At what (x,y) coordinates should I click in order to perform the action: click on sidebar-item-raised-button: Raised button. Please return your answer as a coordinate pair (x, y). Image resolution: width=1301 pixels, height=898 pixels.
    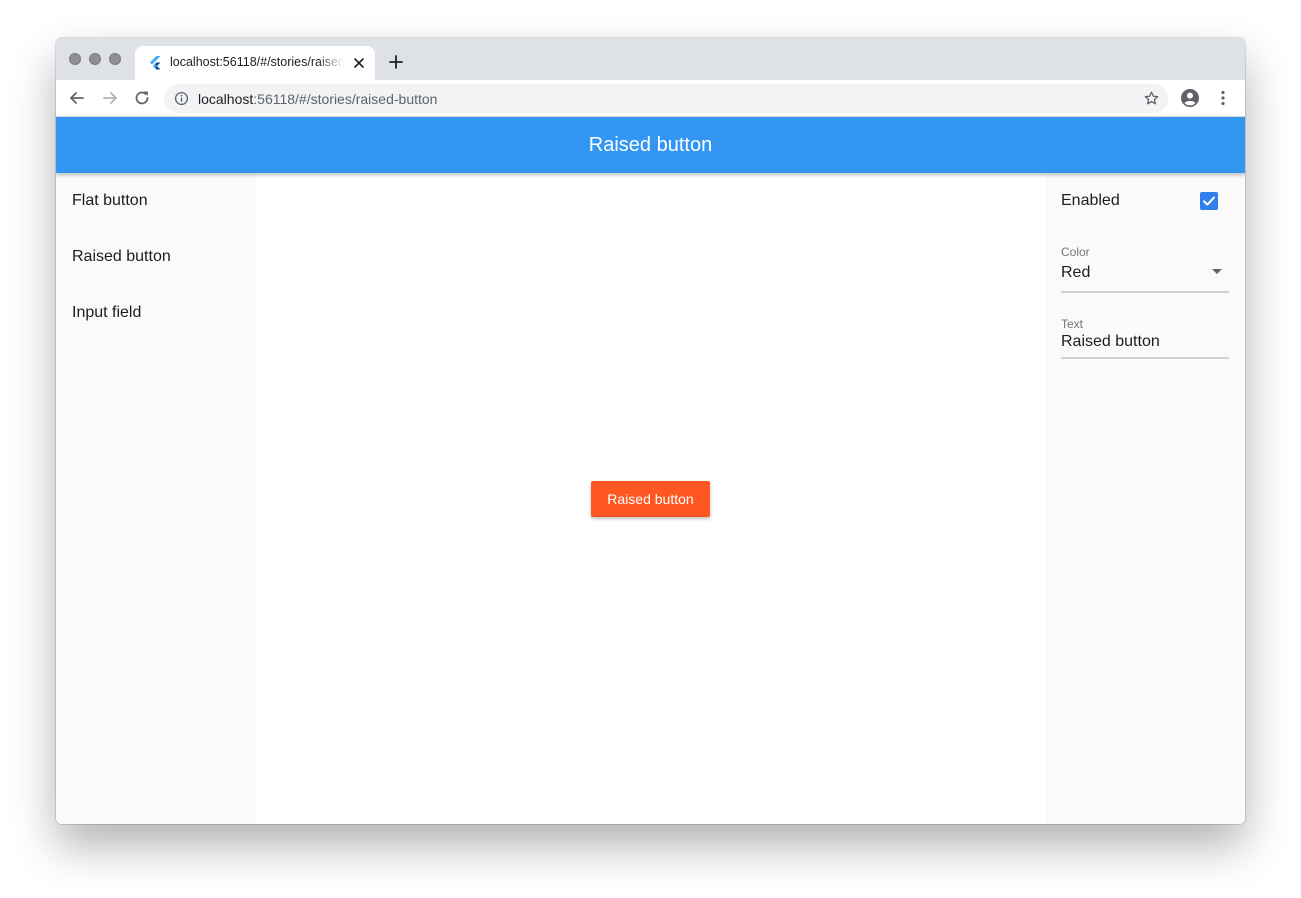
    Looking at the image, I should click on (121, 257).